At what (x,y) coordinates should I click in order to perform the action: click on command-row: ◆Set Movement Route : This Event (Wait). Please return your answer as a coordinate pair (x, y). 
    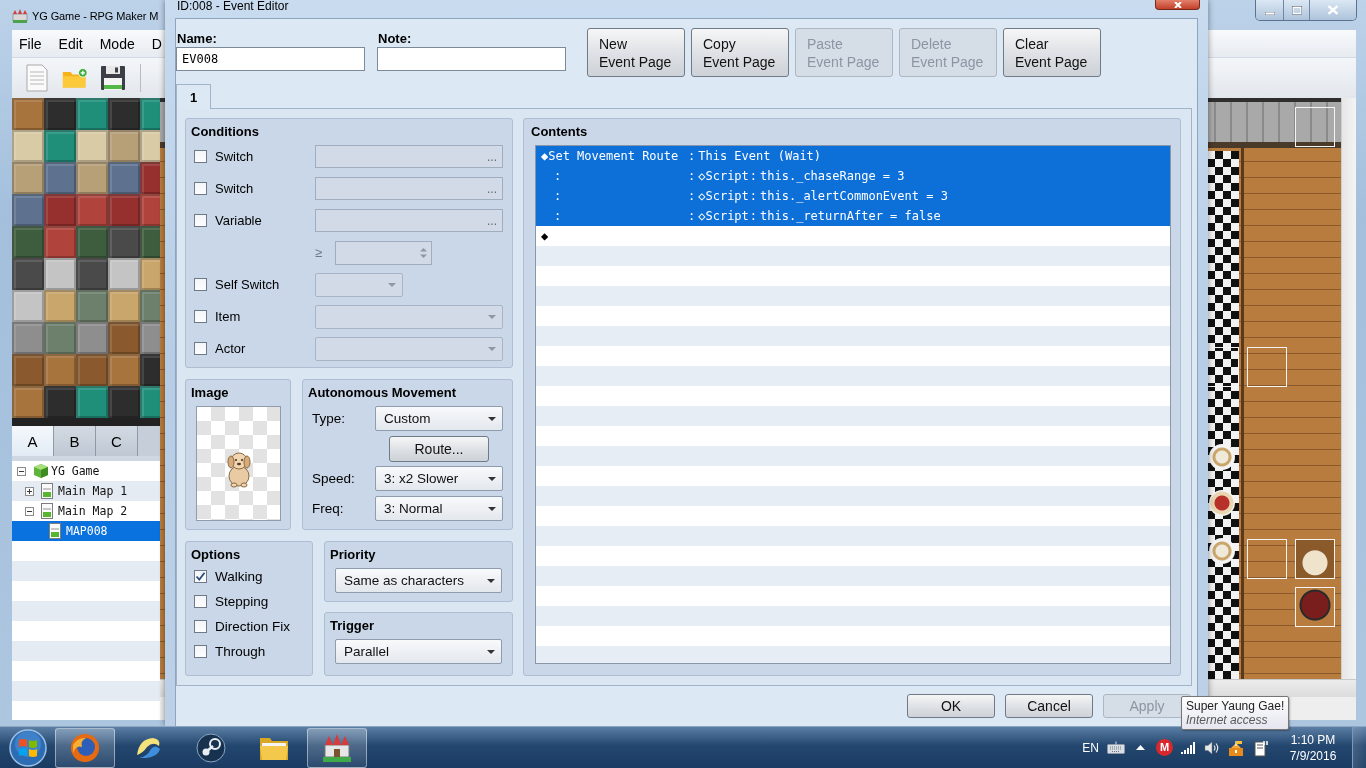
    Looking at the image, I should click on (853, 156).